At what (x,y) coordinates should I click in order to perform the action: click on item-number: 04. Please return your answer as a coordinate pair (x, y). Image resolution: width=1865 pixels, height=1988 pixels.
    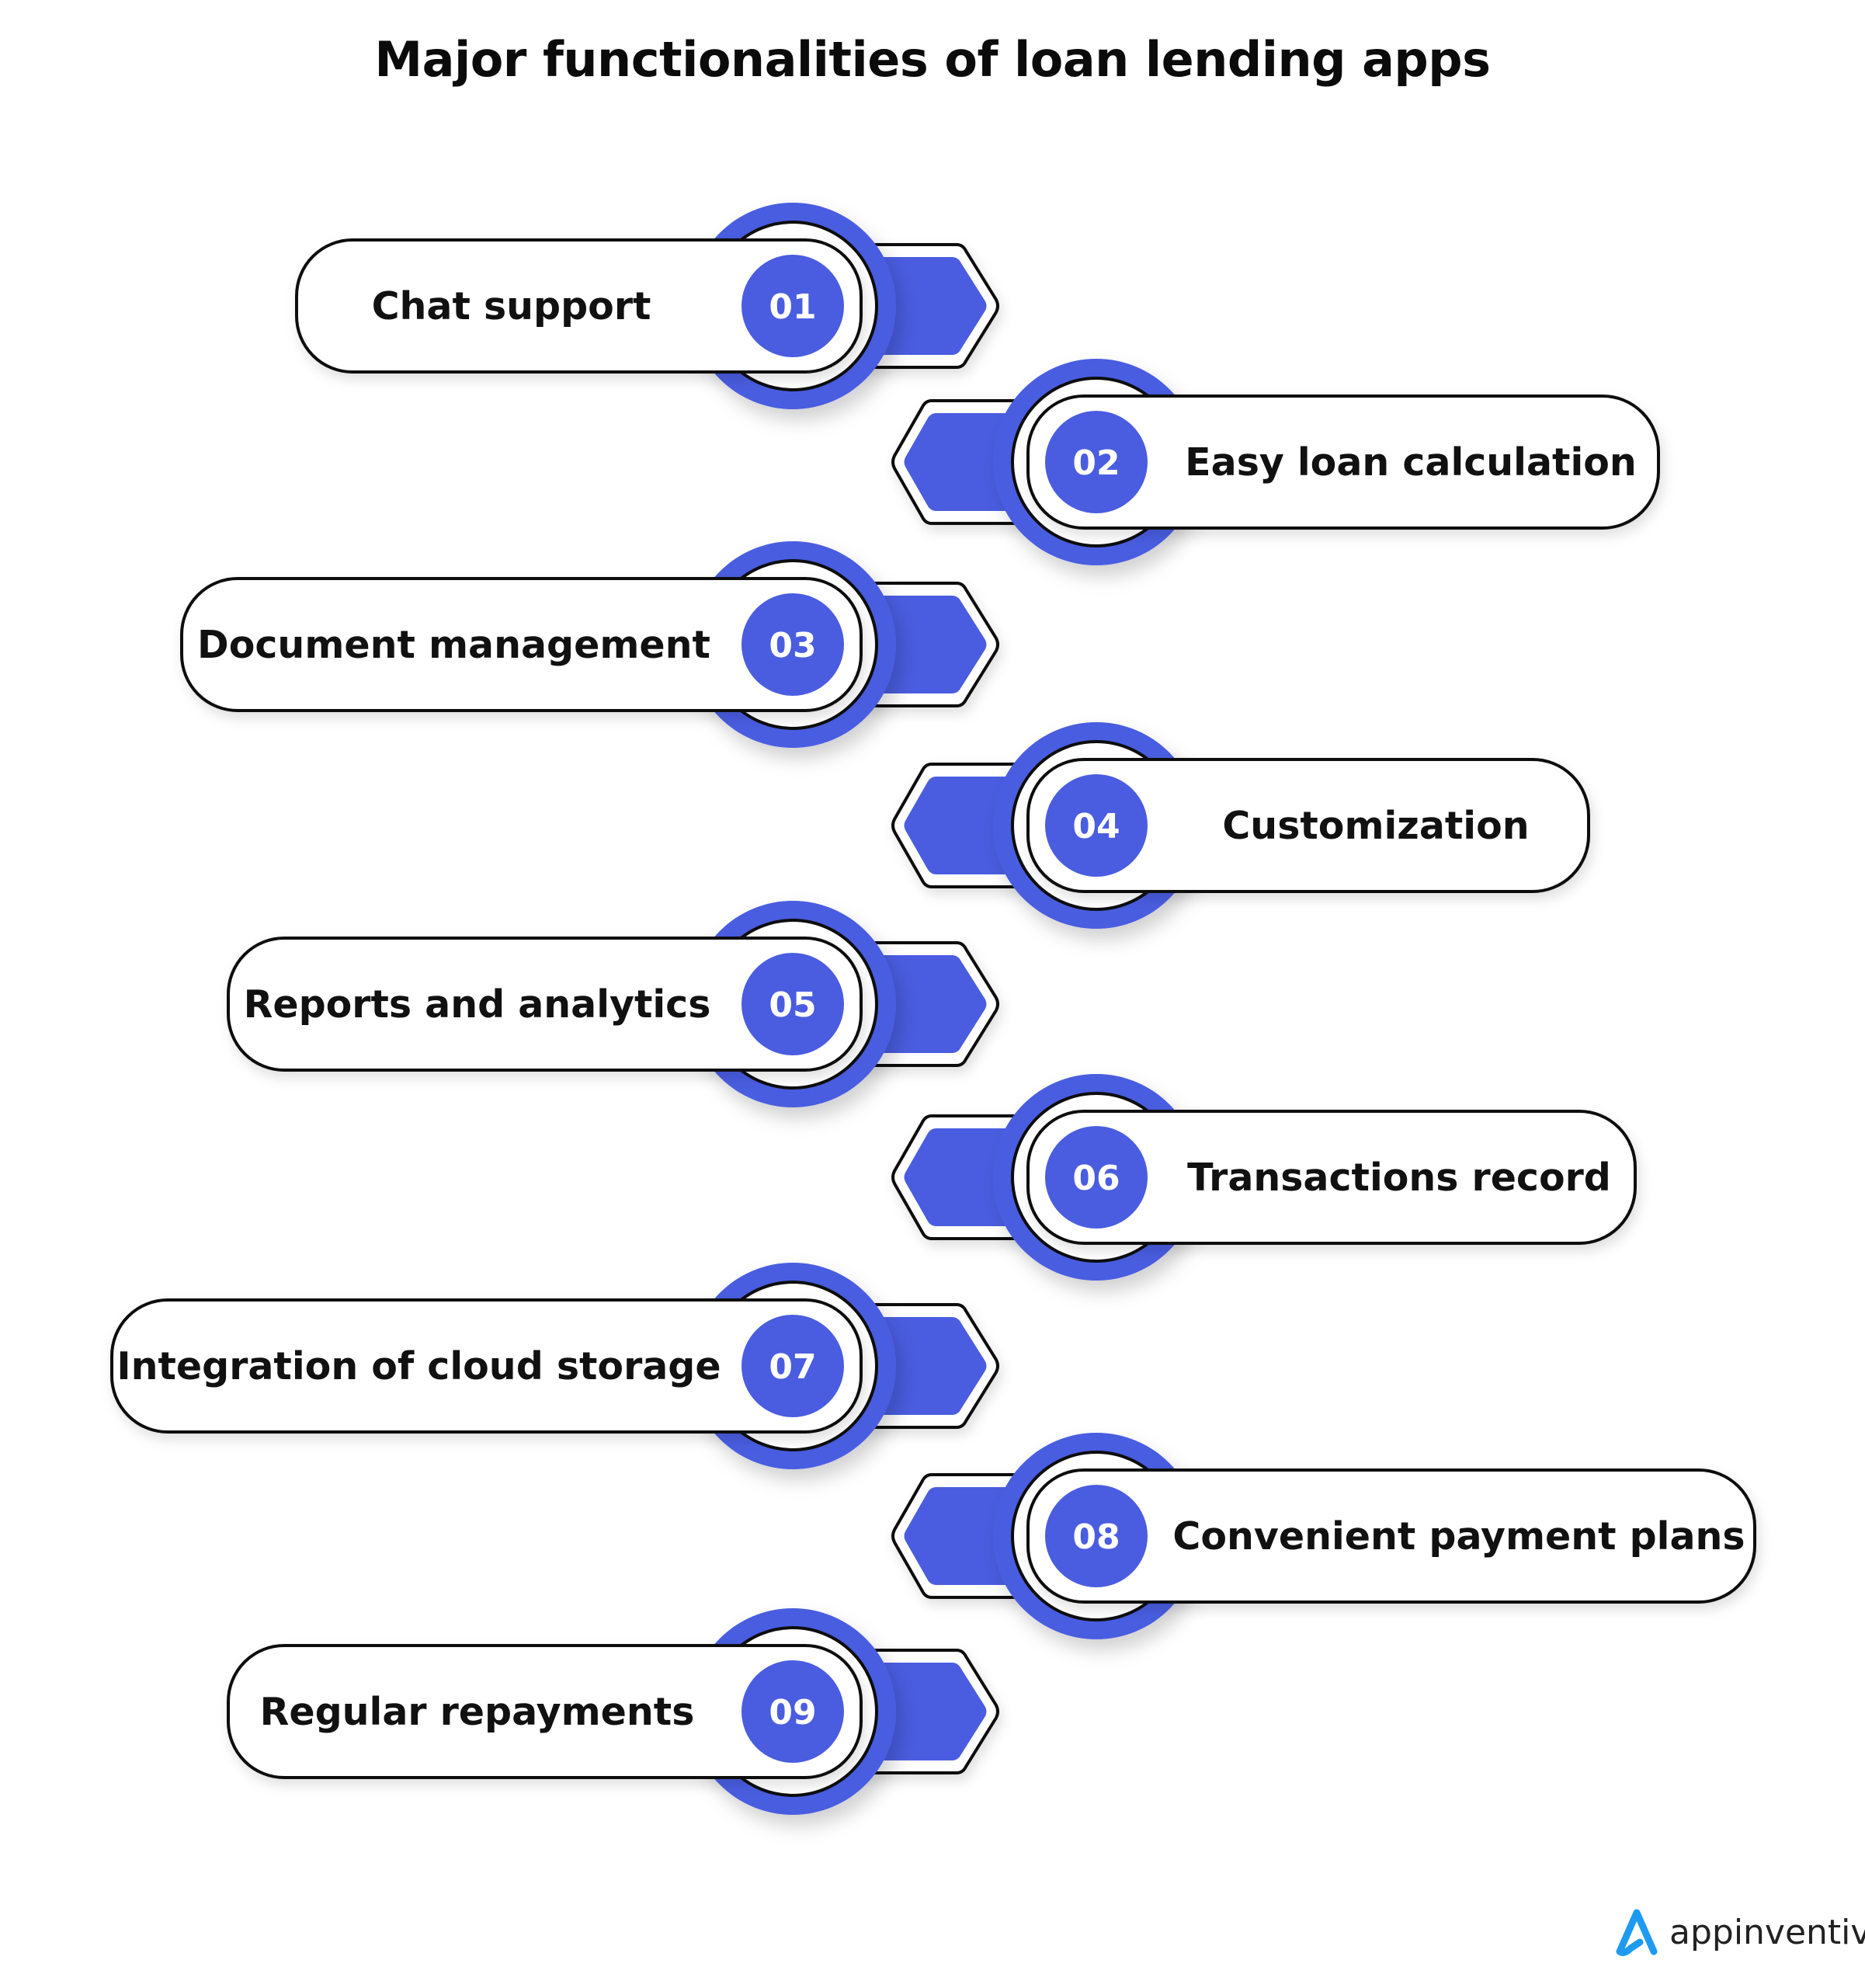
    Looking at the image, I should click on (1096, 826).